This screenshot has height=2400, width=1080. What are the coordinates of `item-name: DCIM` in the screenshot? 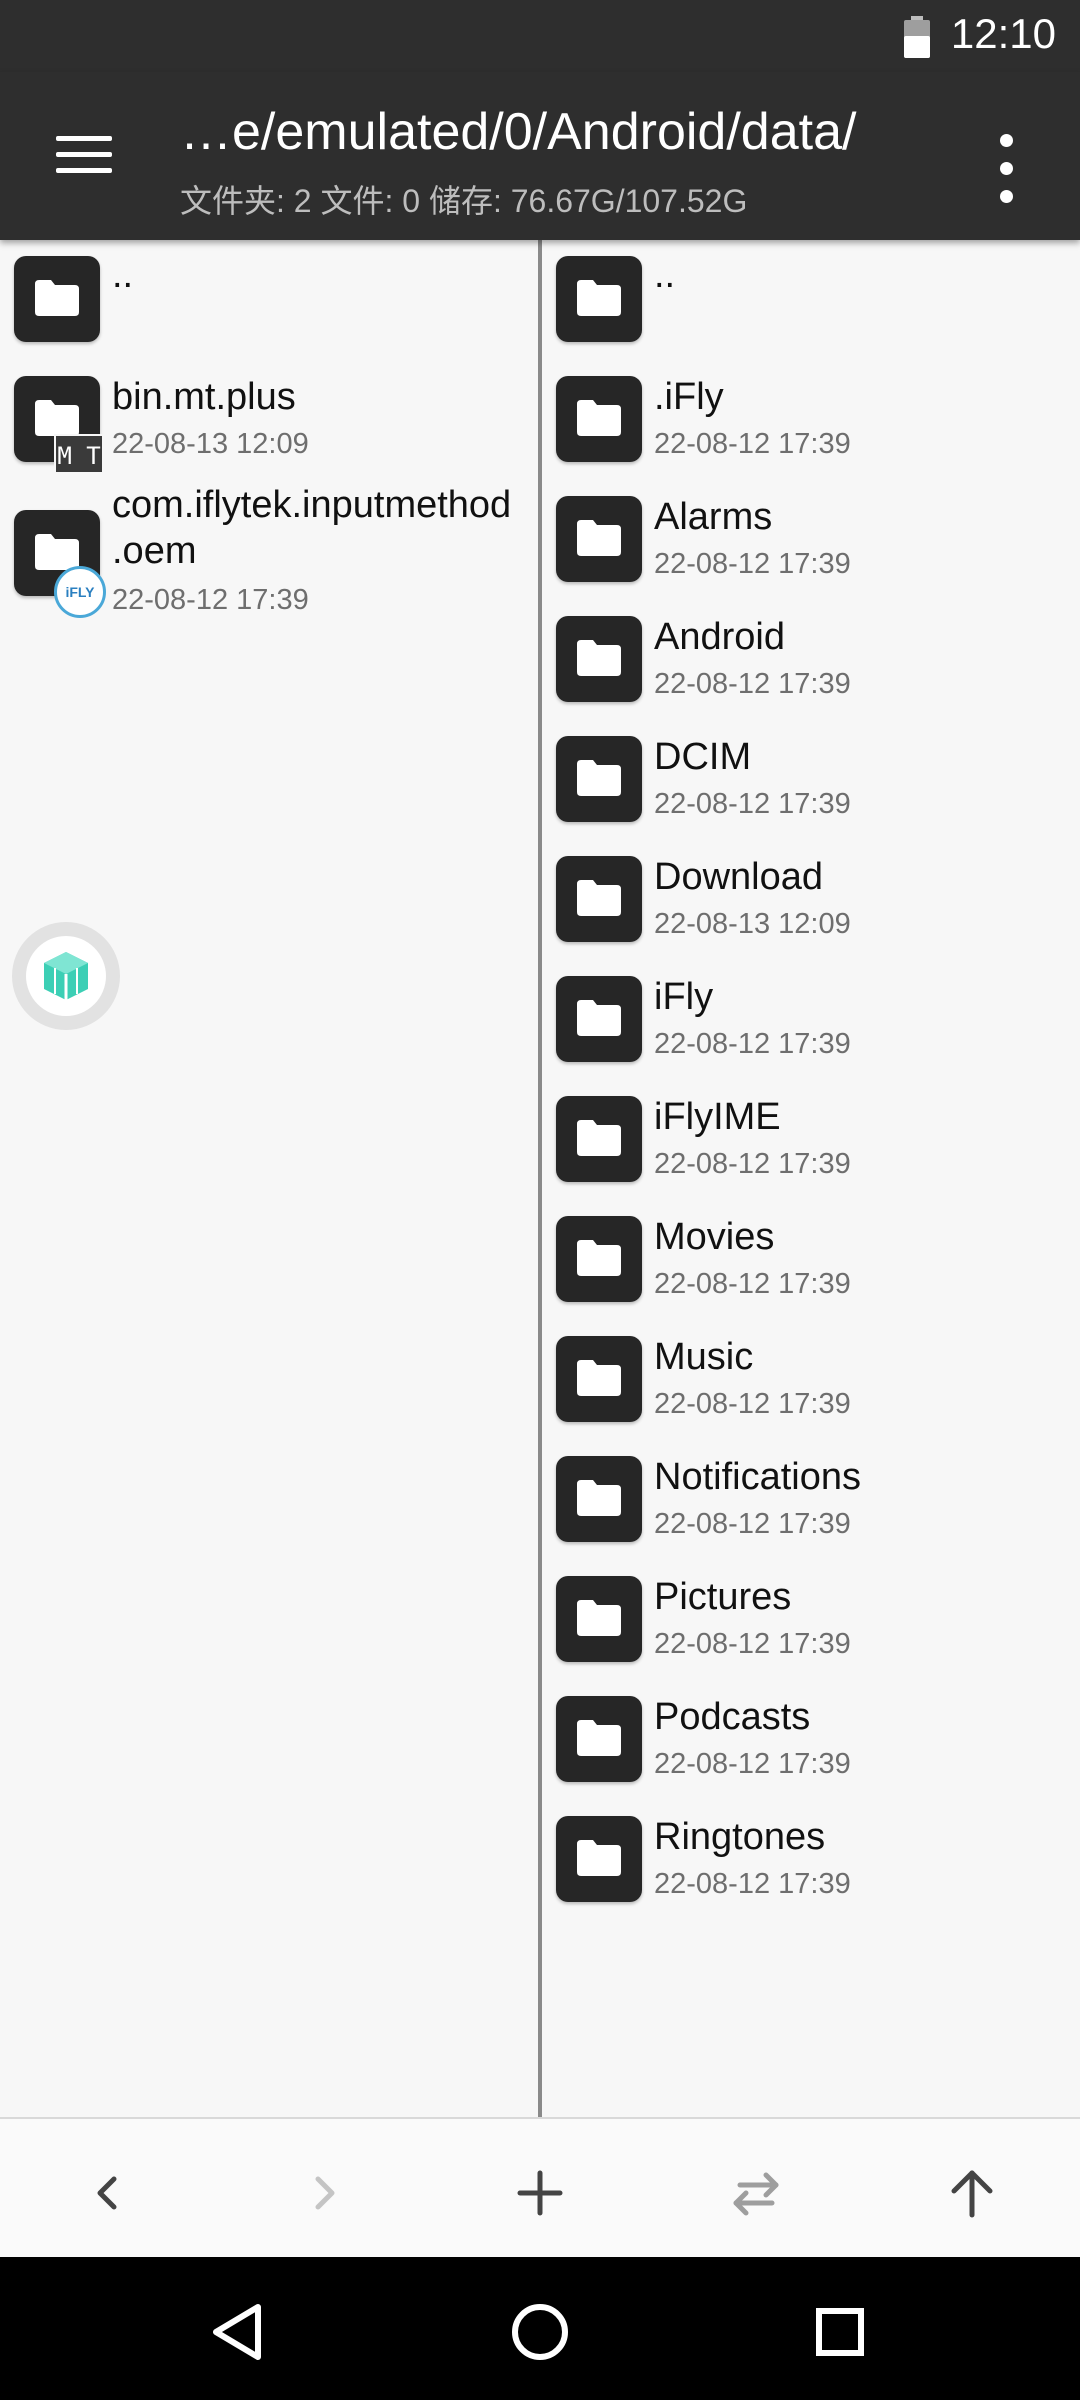 It's located at (703, 757).